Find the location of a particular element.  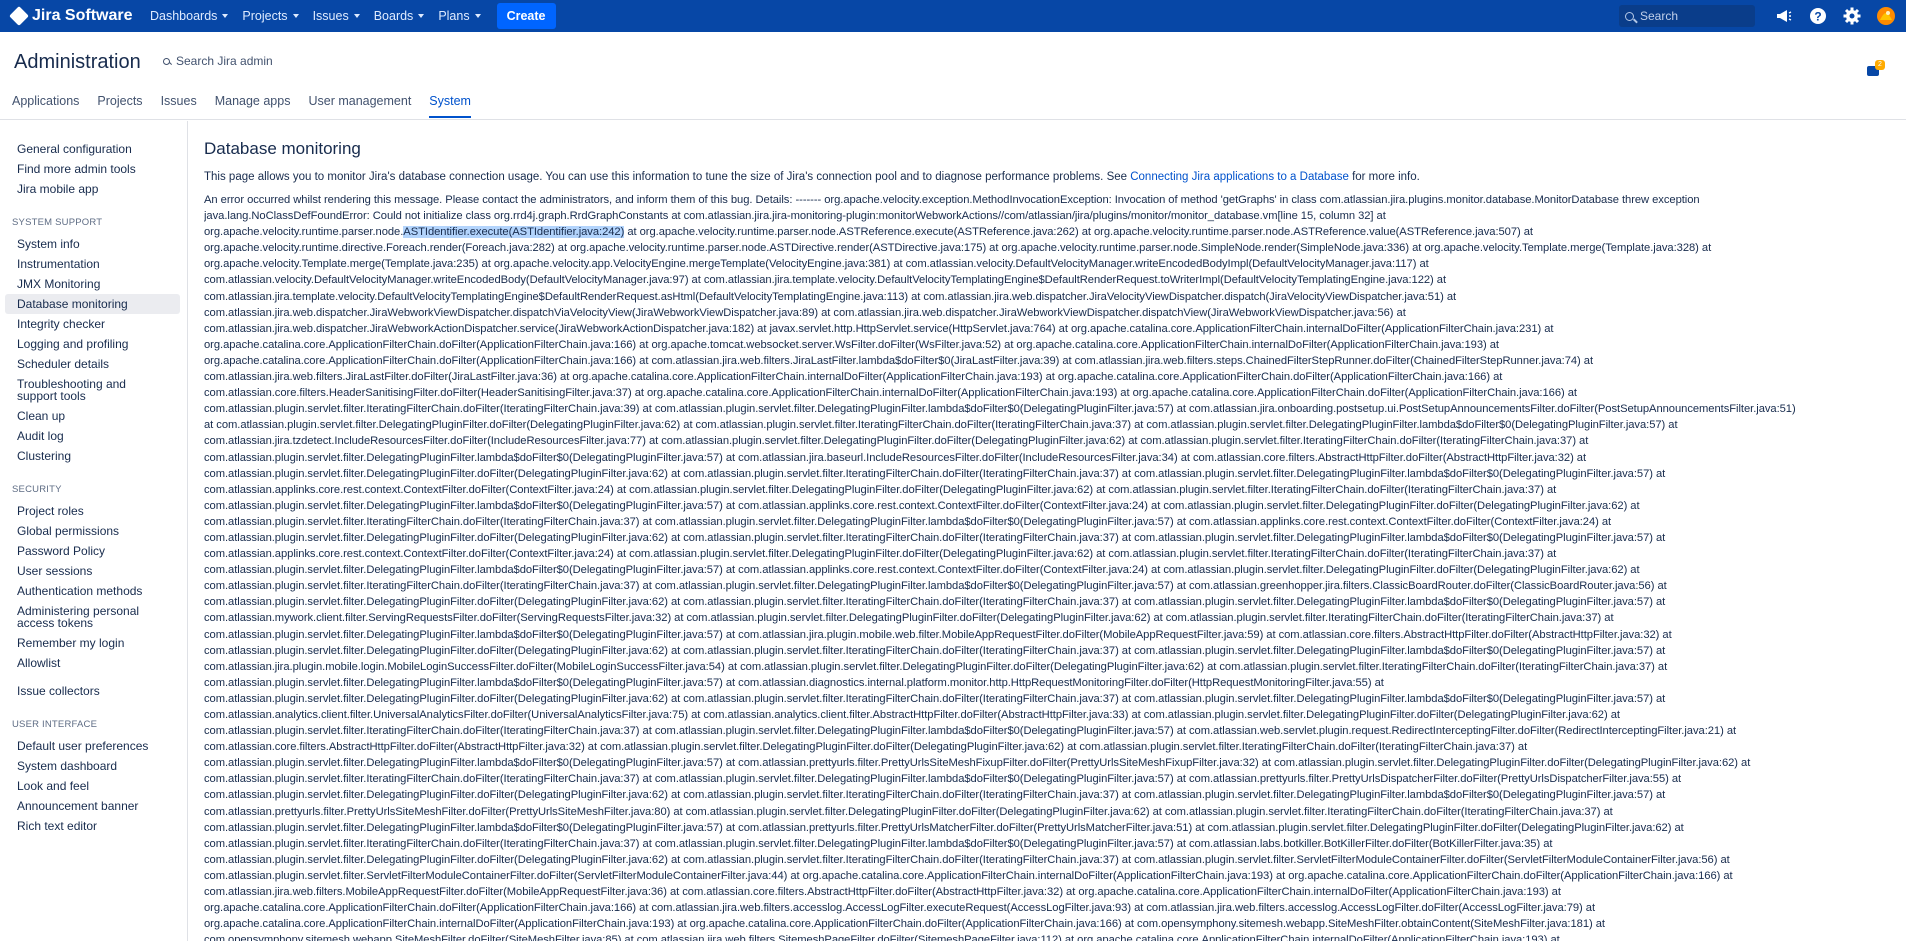

help-icon: ? is located at coordinates (1818, 16).